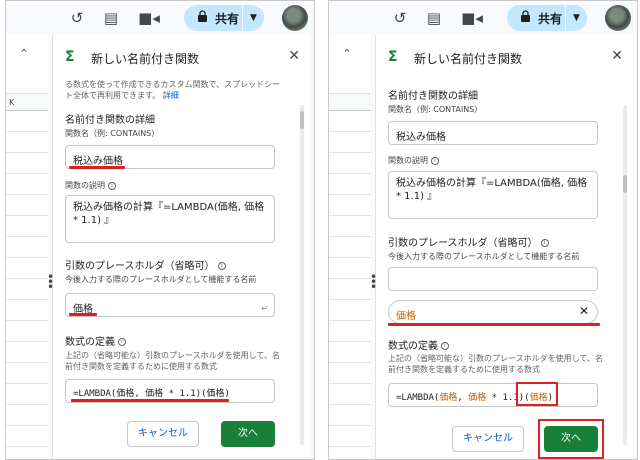 This screenshot has height=460, width=640. What do you see at coordinates (264, 308) in the screenshot?
I see `enter-key-icon: ↵` at bounding box center [264, 308].